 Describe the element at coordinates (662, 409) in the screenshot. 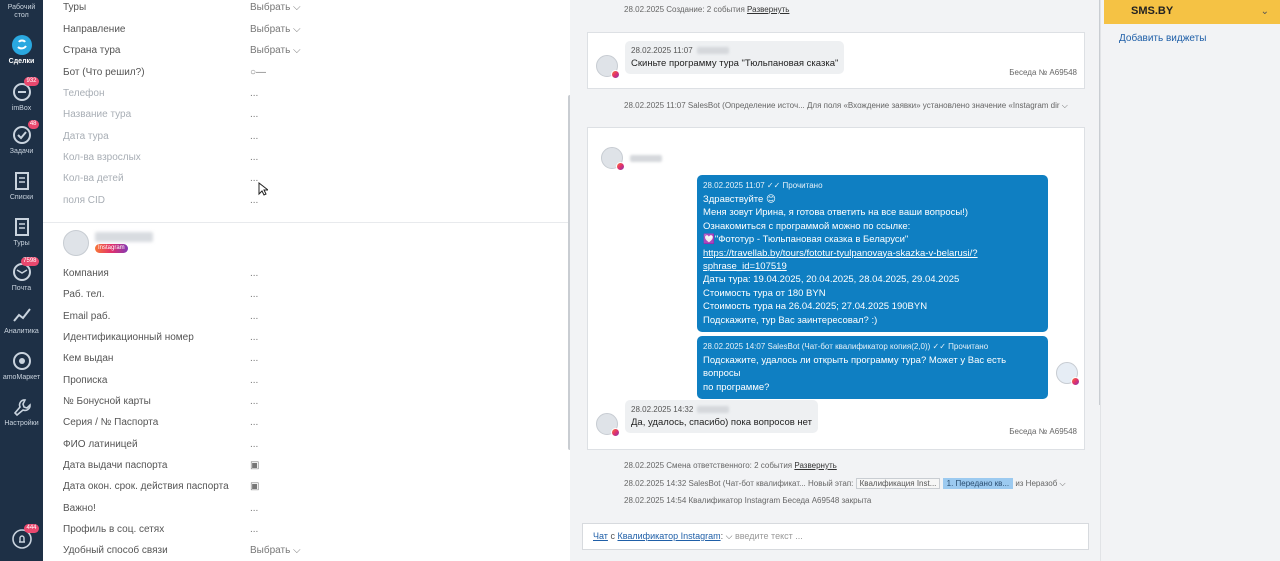

I see `message-time: 28.02.2025 14:32` at that location.